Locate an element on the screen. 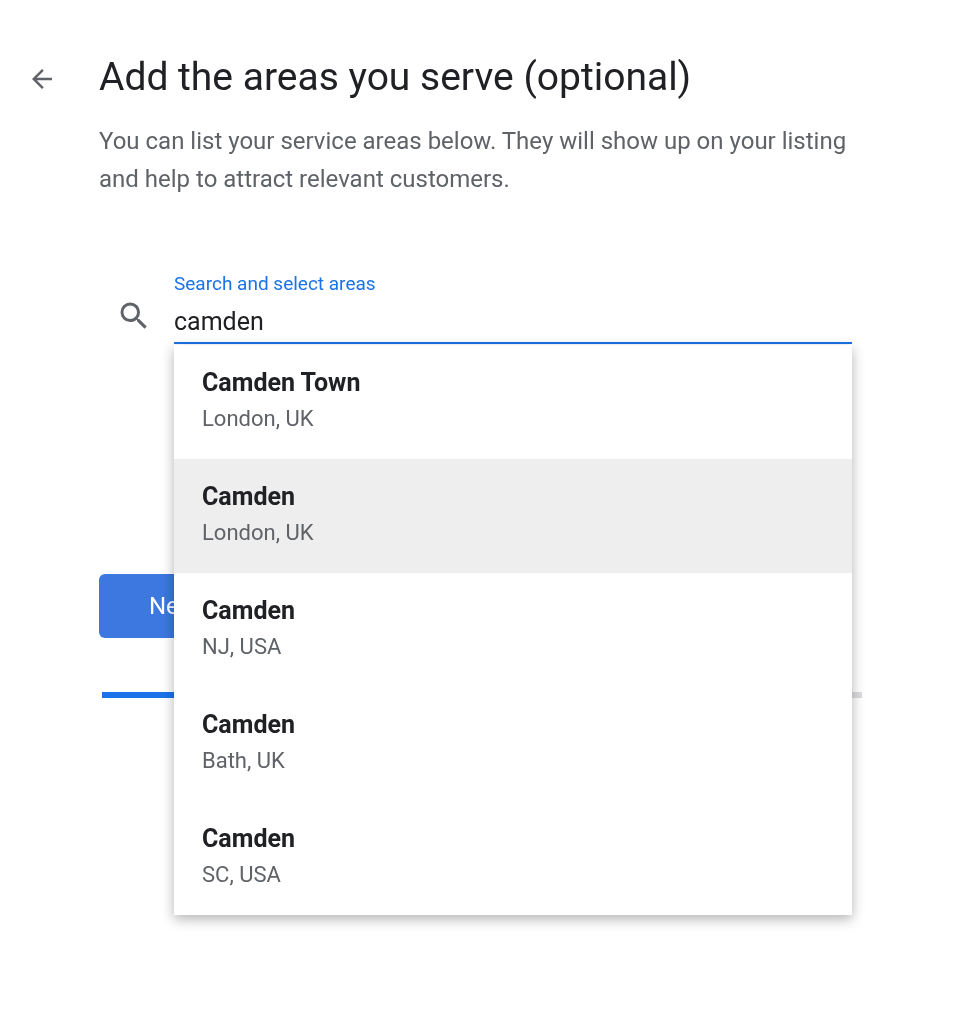 Image resolution: width=953 pixels, height=1024 pixels. description: You can list your service areas below. They will show up on your listing and help to attract relevant customers. is located at coordinates (473, 160).